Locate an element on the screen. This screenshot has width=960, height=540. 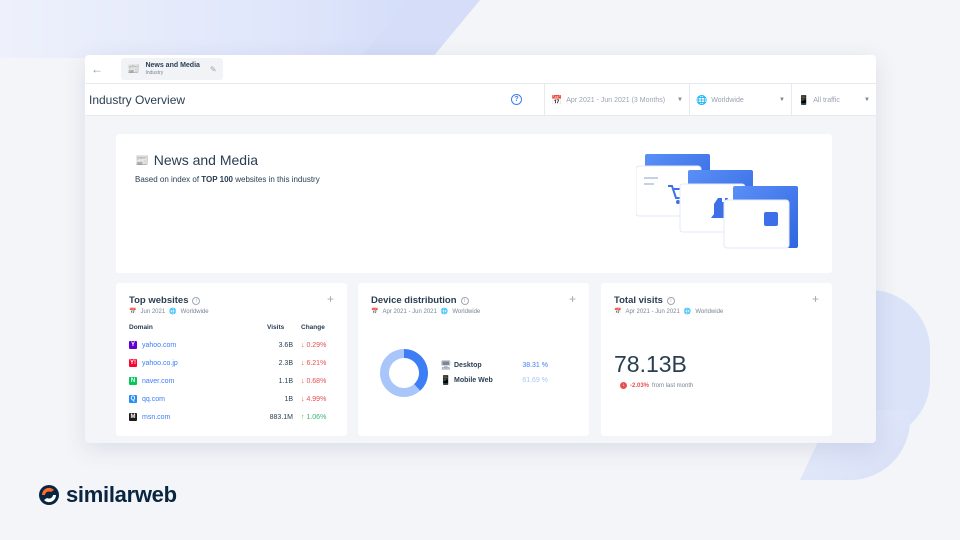
domain-link: msn.com is located at coordinates (156, 417).